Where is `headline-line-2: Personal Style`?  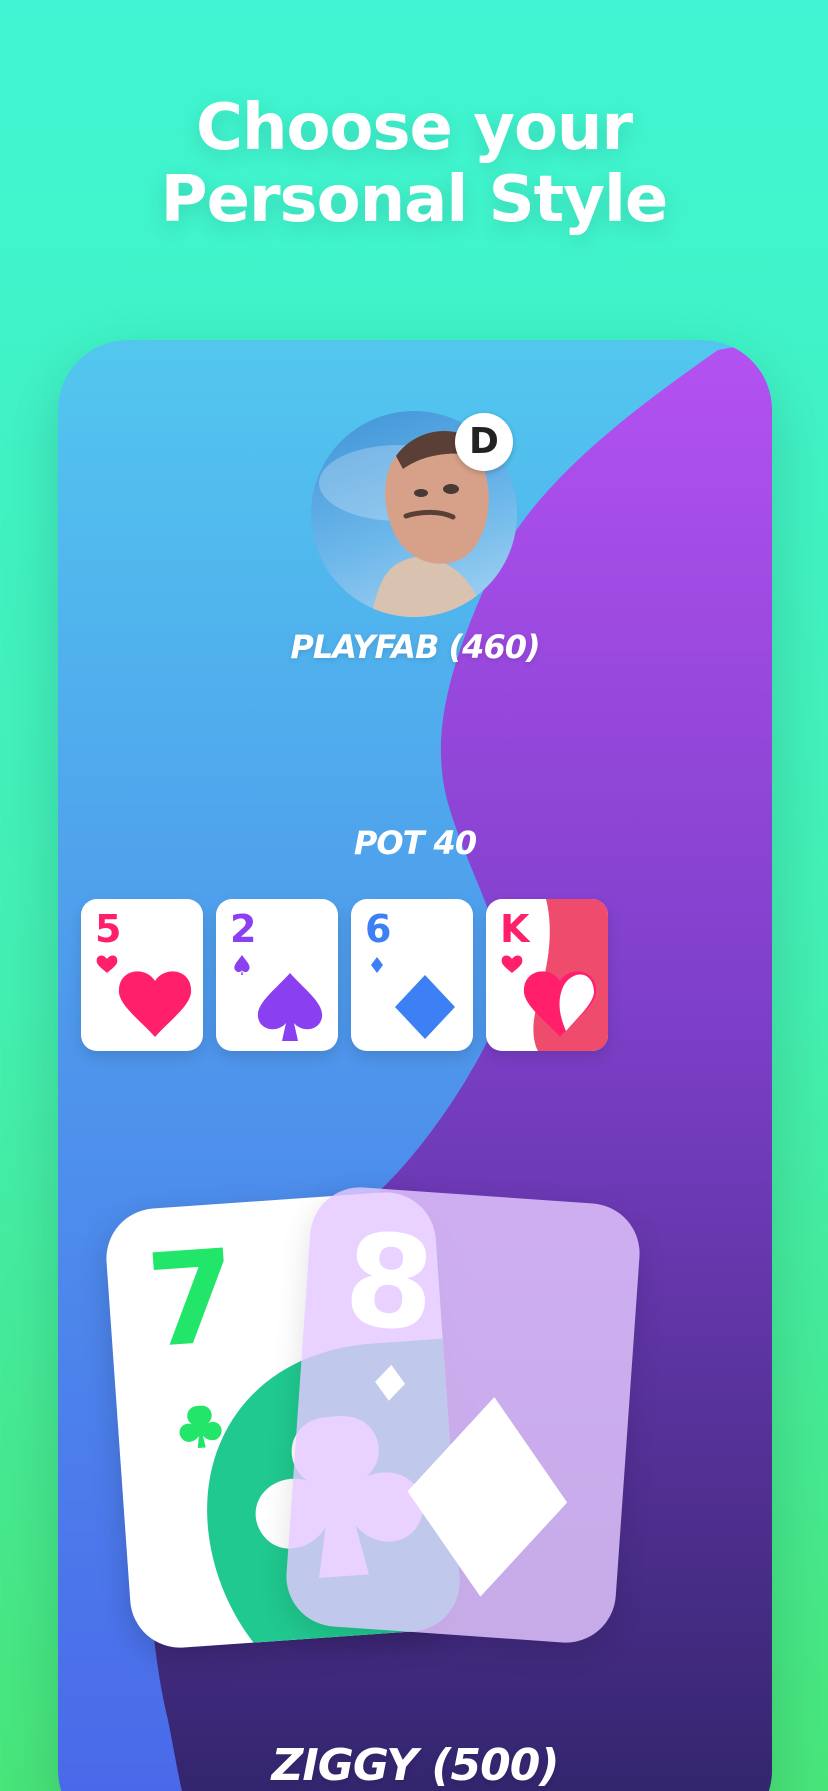
headline-line-2: Personal Style is located at coordinates (414, 200).